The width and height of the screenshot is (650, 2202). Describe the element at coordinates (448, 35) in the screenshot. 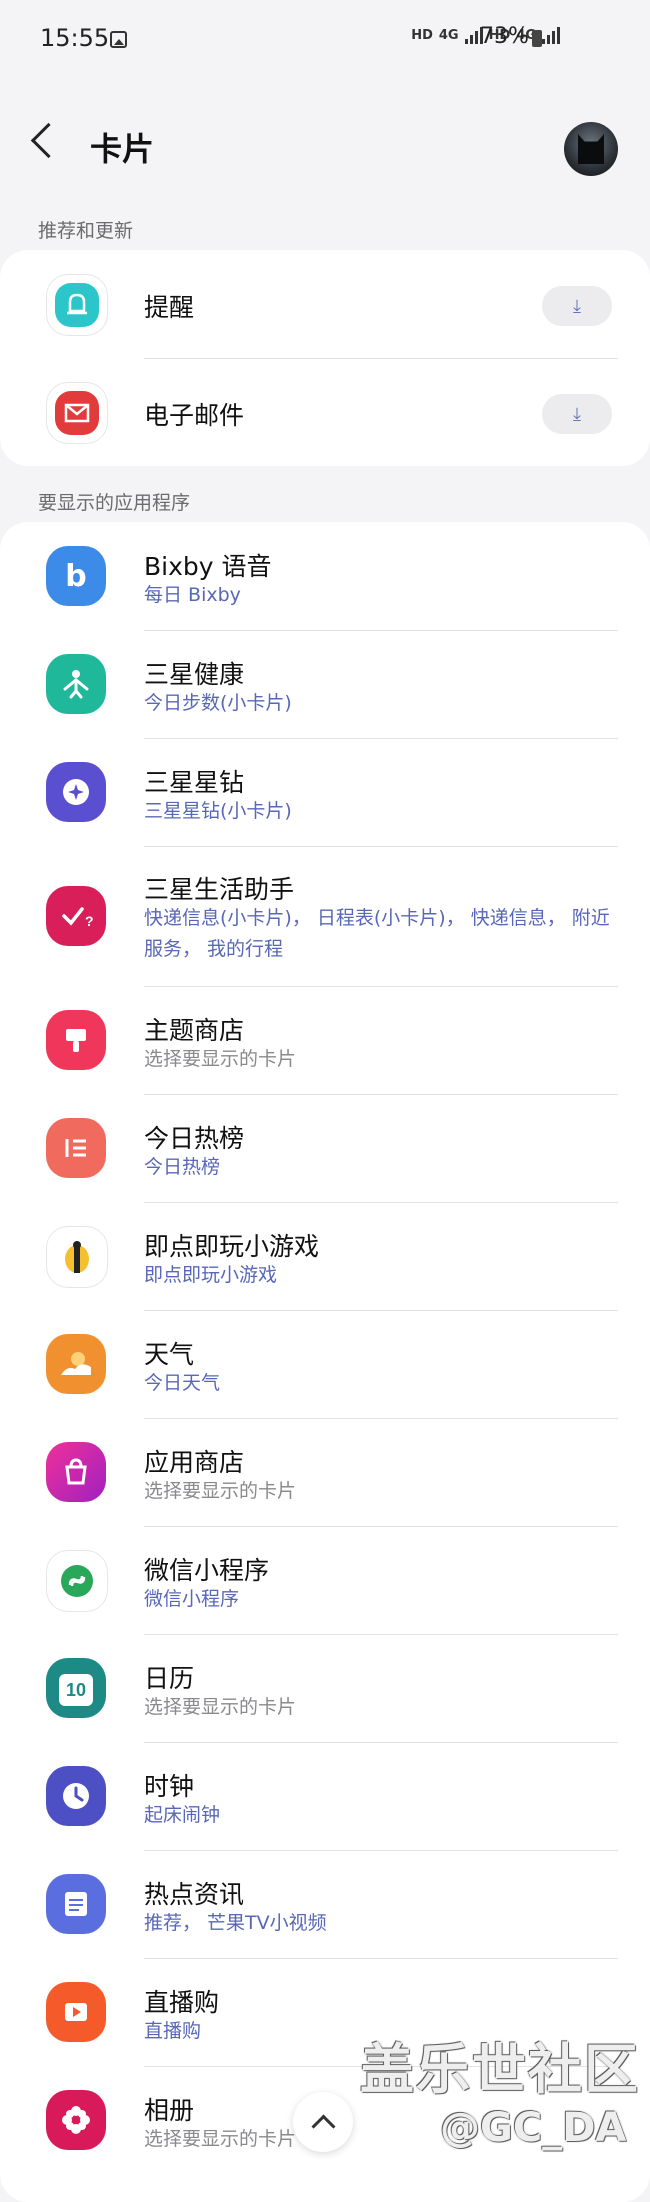

I see `4g-label-1: 4G` at that location.